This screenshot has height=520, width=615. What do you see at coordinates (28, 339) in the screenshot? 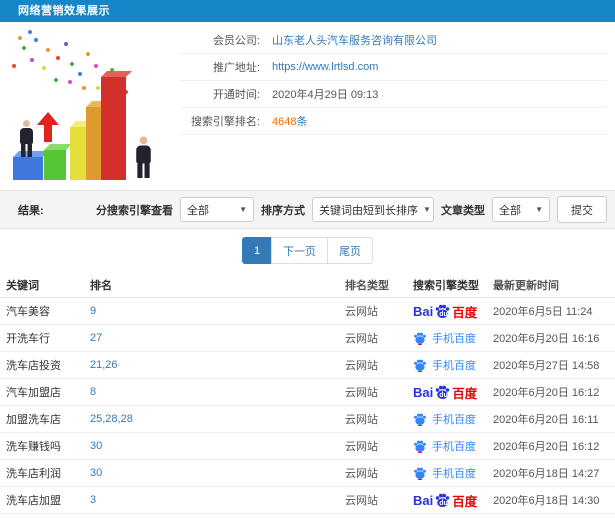
I see `keyword-cell: 开洗车行` at bounding box center [28, 339].